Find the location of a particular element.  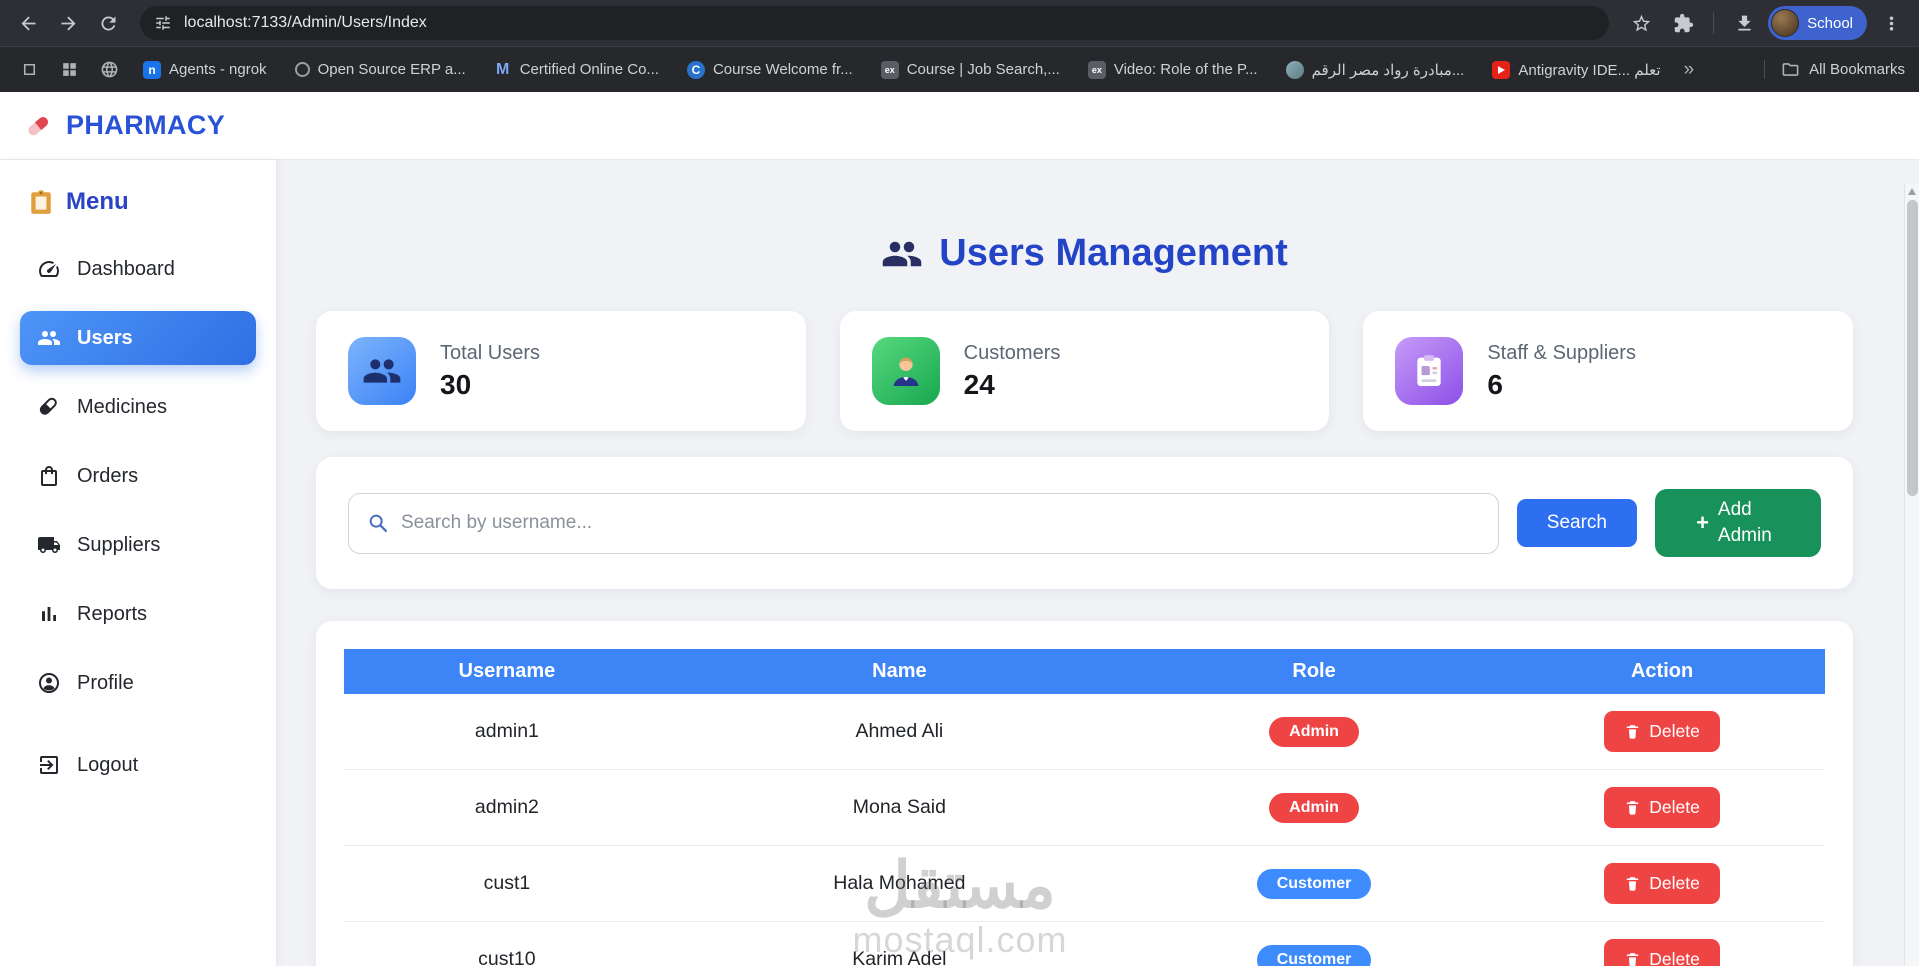

table-row: cust1 Hala Mohamed Customer Delete is located at coordinates (1084, 883).